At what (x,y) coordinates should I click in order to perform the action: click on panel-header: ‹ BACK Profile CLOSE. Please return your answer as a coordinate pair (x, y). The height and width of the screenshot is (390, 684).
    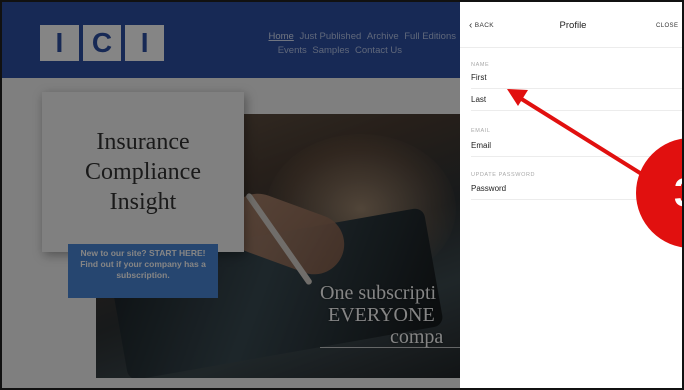
    Looking at the image, I should click on (571, 25).